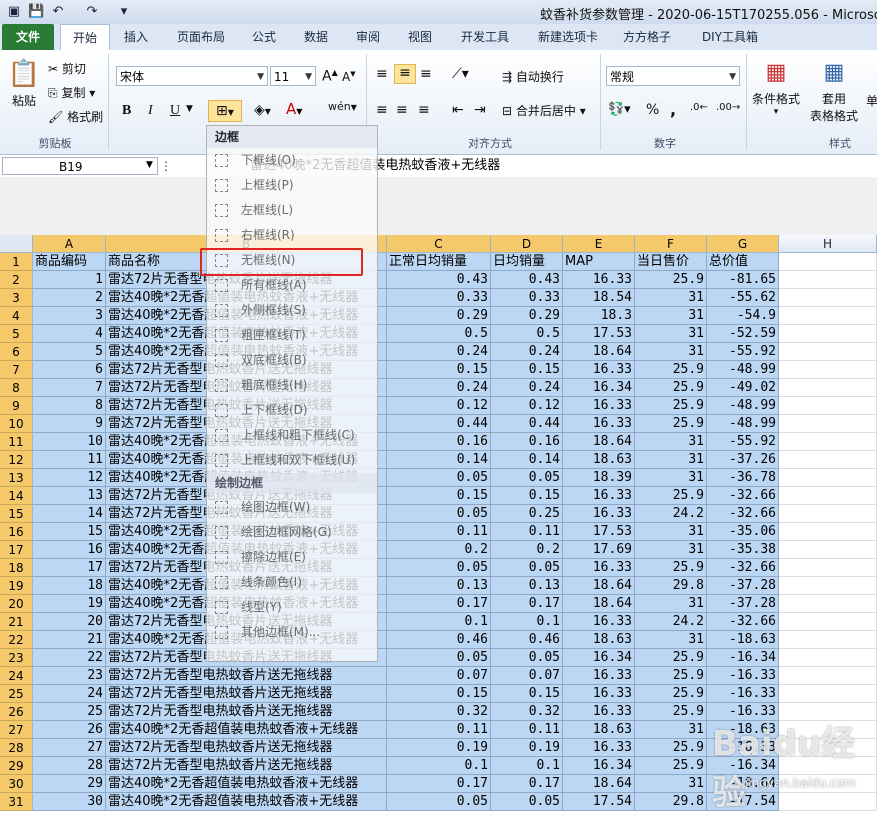 This screenshot has height=816, width=877. What do you see at coordinates (16, 532) in the screenshot?
I see `row-header: 16` at bounding box center [16, 532].